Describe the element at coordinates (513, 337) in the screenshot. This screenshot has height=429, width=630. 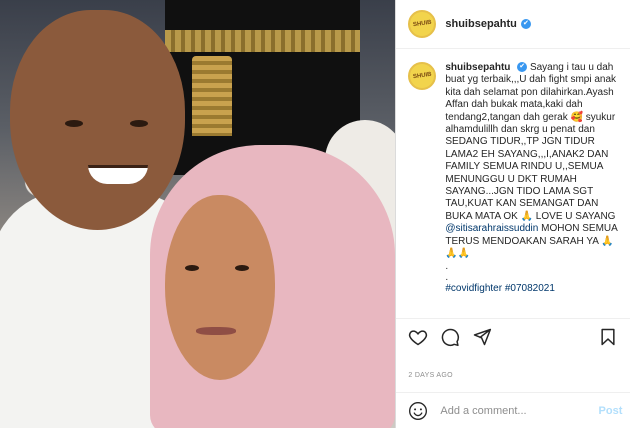
I see `action-bar` at that location.